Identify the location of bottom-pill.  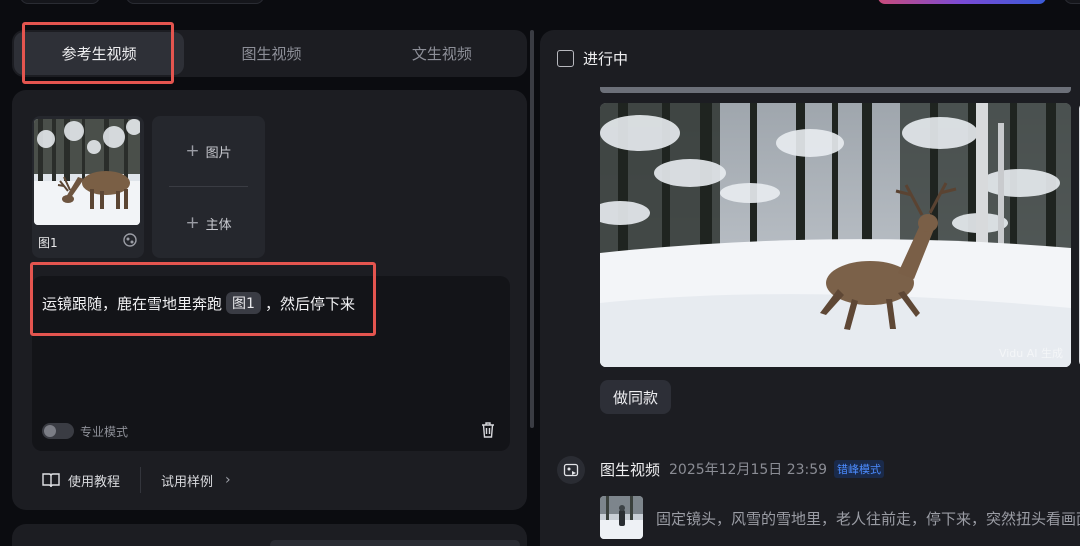
(395, 543).